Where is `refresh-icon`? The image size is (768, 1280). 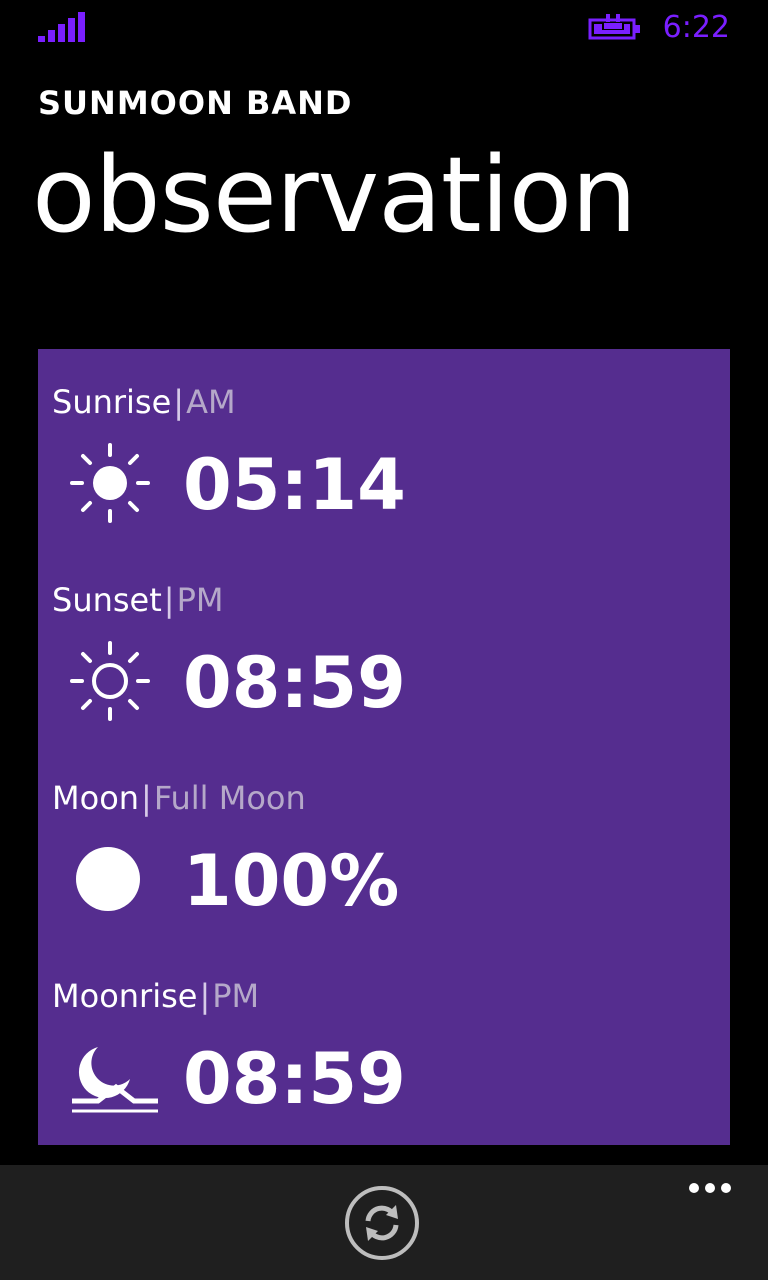 refresh-icon is located at coordinates (382, 1223).